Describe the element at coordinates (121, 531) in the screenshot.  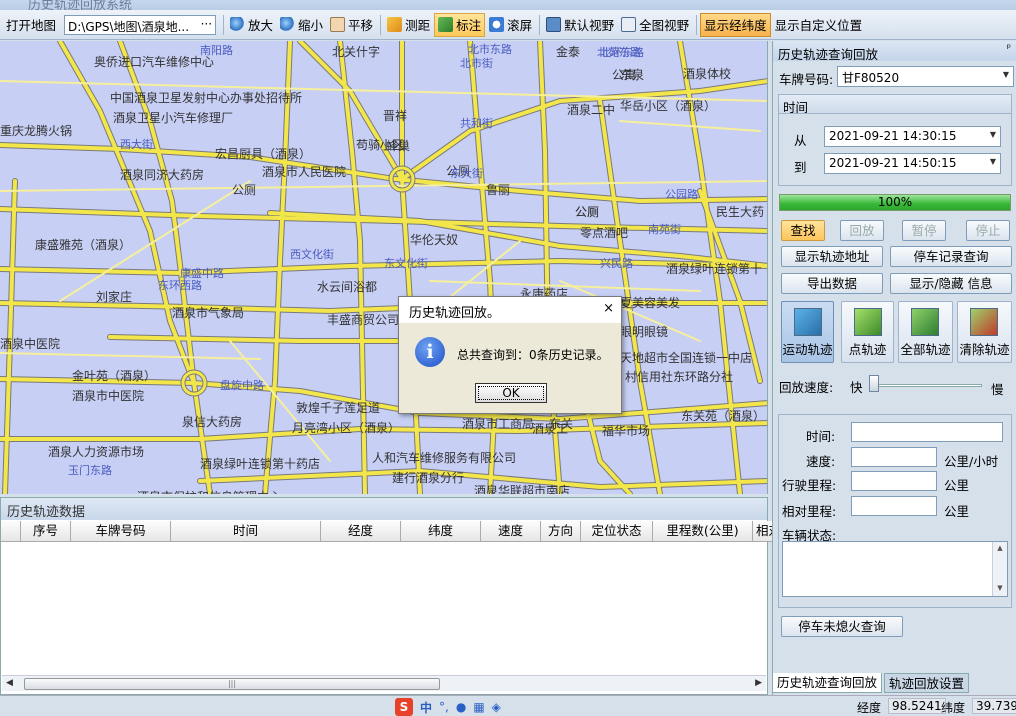
I see `col-plate: 车牌号码` at that location.